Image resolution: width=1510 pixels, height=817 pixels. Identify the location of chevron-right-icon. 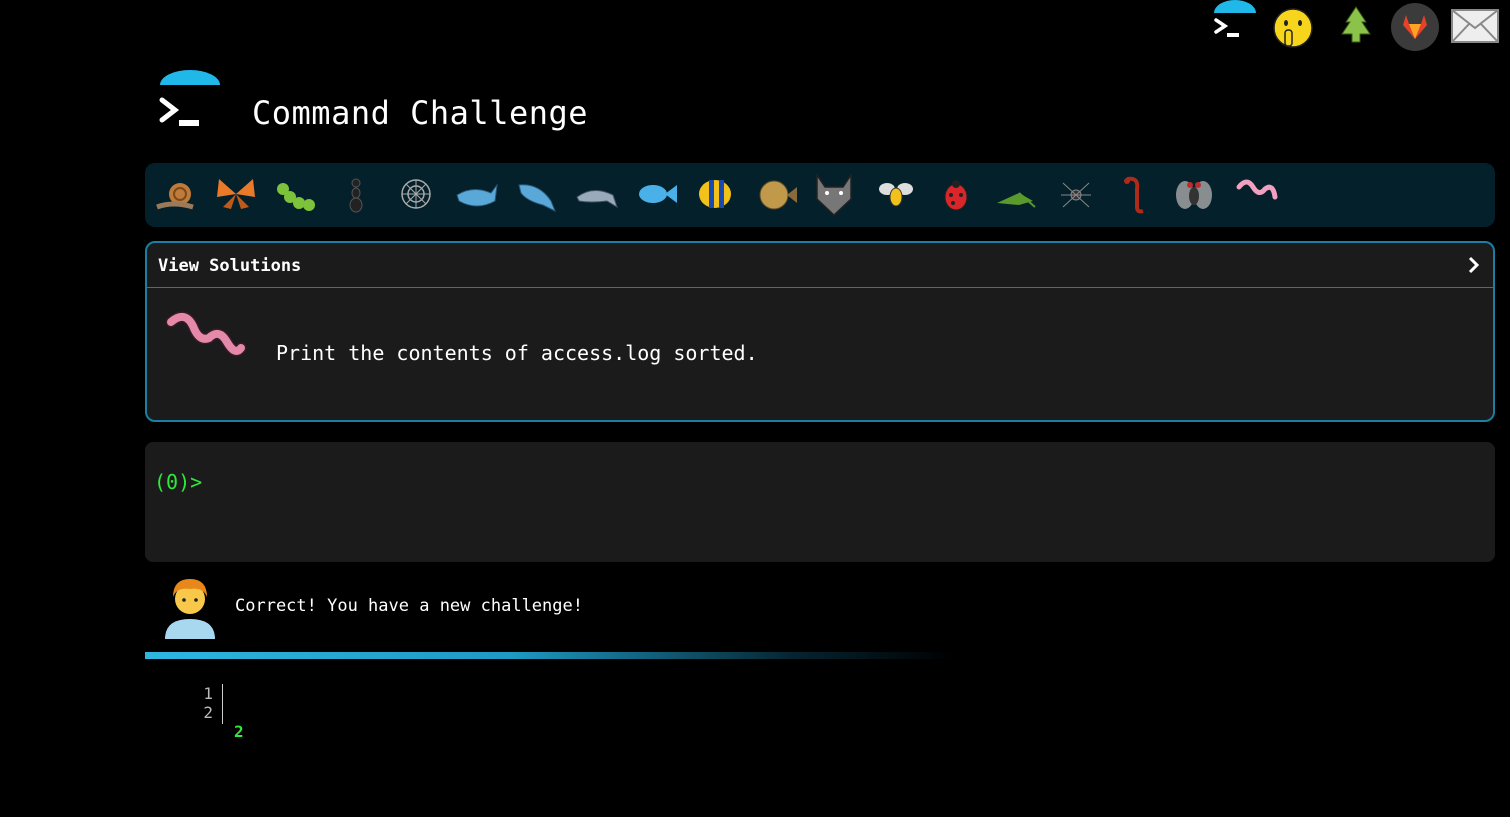
(1474, 265).